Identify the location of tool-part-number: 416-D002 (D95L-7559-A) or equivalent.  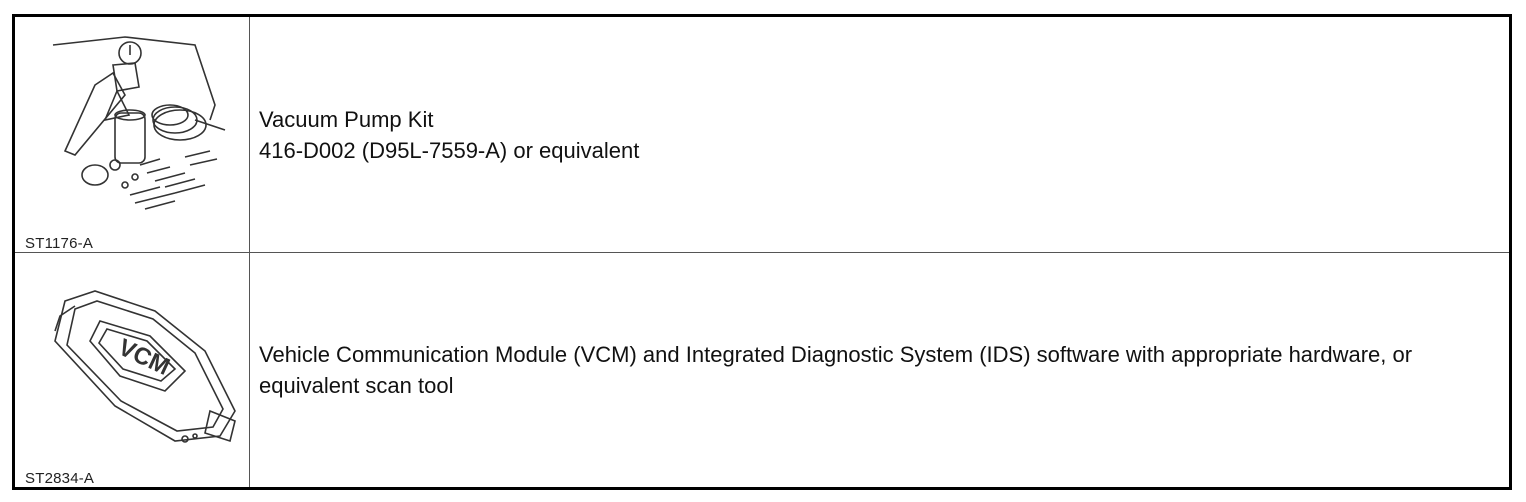
(449, 150).